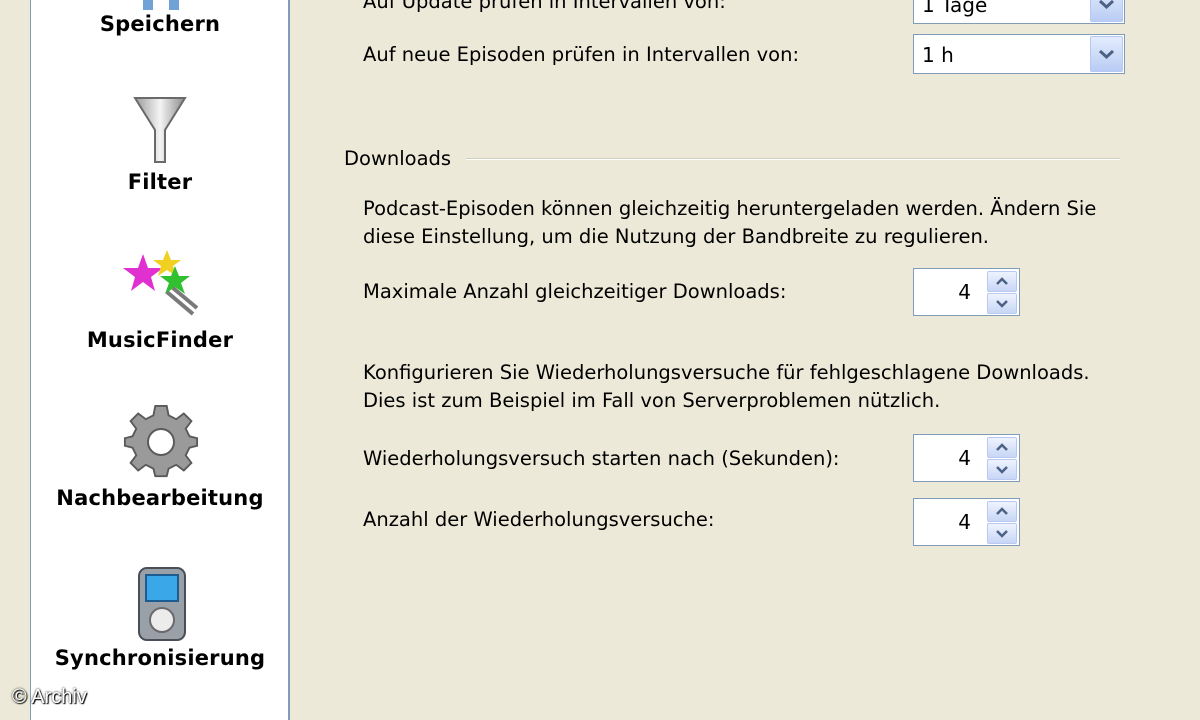 The width and height of the screenshot is (1200, 720). I want to click on sidebar-item-label: Filter, so click(160, 182).